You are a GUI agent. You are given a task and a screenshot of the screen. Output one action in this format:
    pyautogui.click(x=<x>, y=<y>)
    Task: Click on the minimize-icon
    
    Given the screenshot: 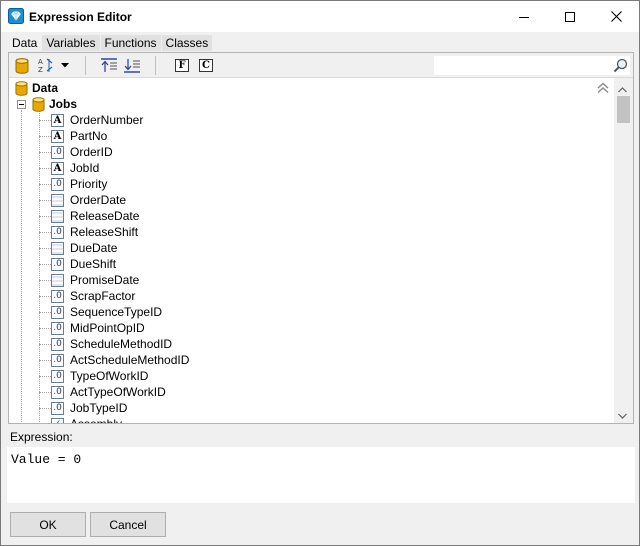 What is the action you would take?
    pyautogui.click(x=524, y=17)
    